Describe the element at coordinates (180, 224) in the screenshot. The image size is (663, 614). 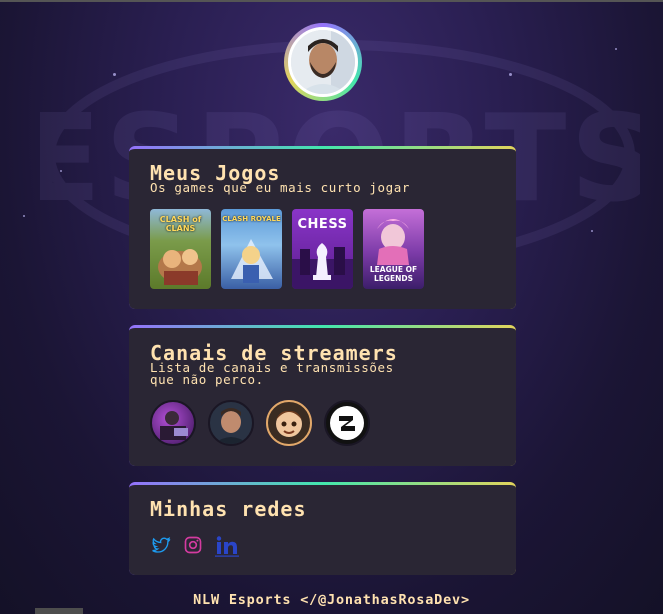
I see `game-label: CLASH of CLANS` at that location.